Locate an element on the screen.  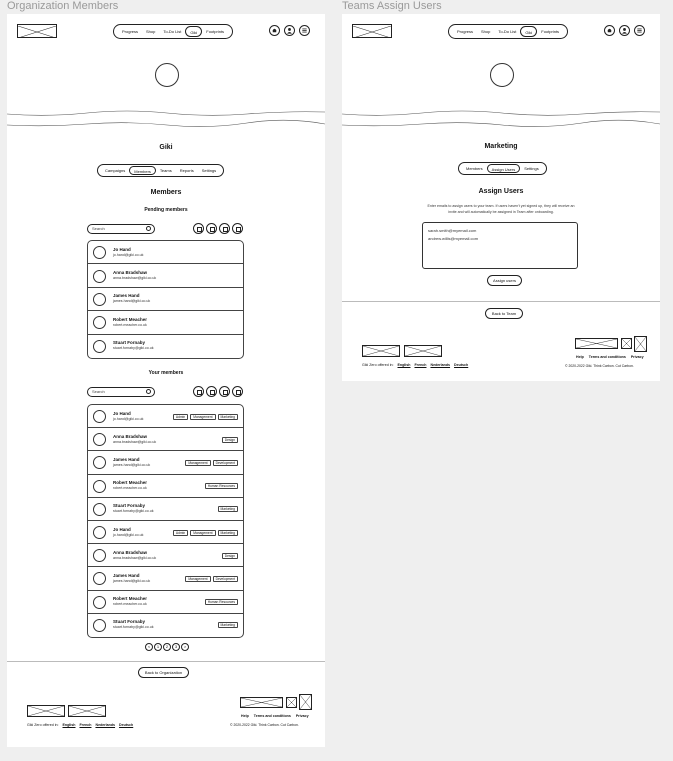
assign-users-heading: Assign Users is located at coordinates (501, 191).